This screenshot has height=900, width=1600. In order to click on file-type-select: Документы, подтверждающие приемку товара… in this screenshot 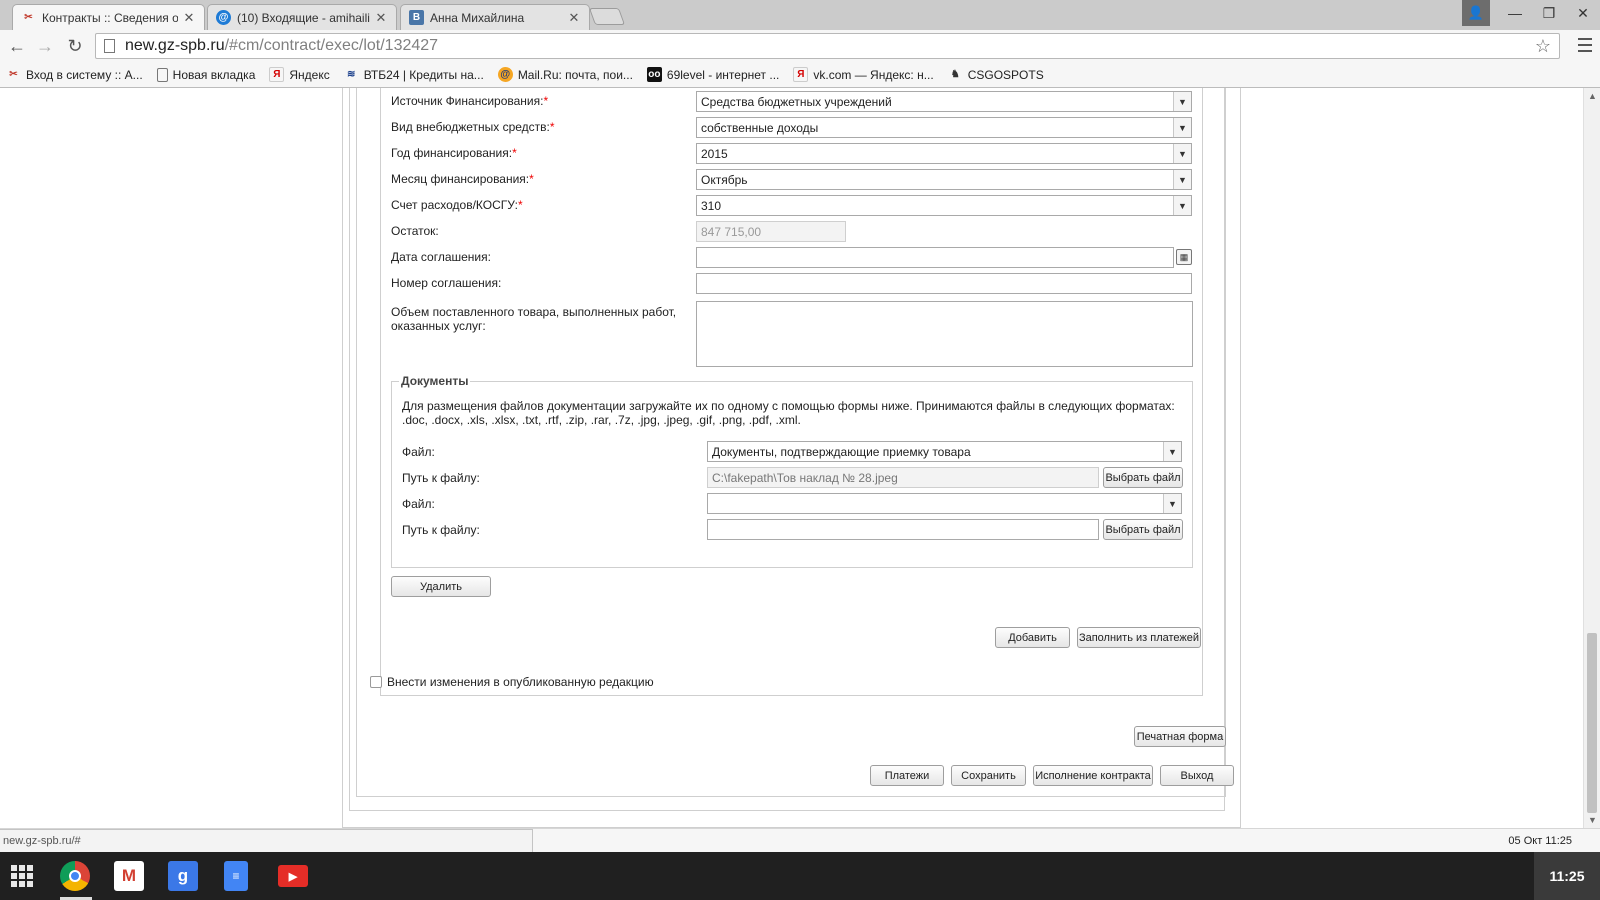, I will do `click(944, 451)`.